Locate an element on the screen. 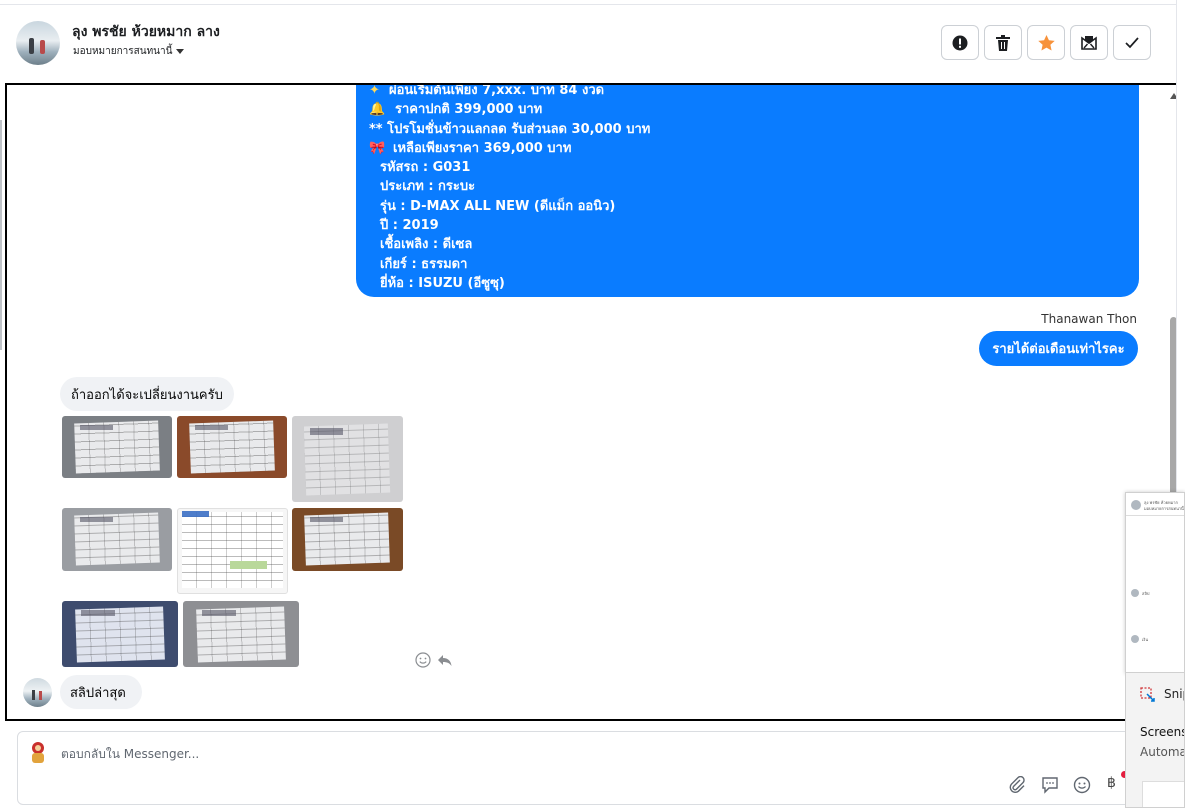 This screenshot has height=808, width=1185. paperclip-icon is located at coordinates (1017, 784).